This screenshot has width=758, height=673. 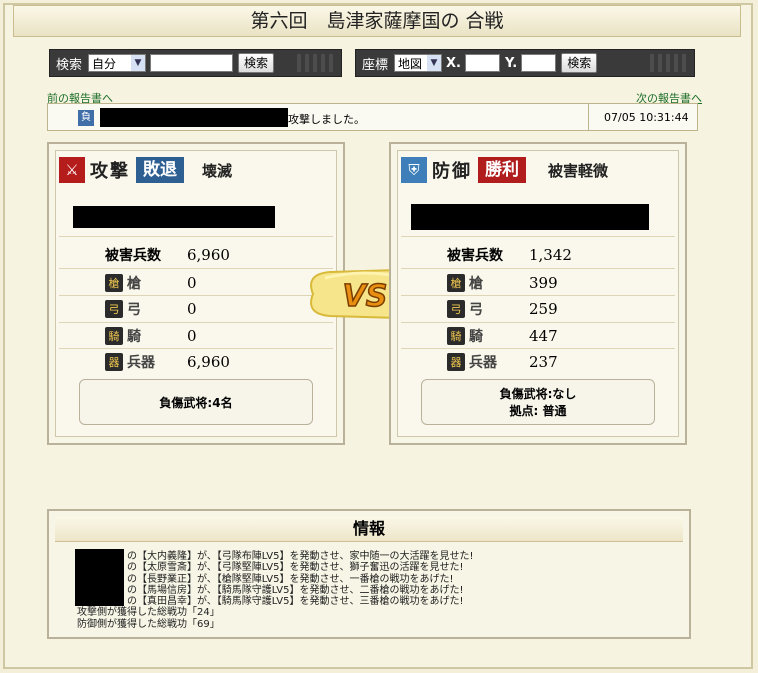 What do you see at coordinates (414, 170) in the screenshot?
I see `shield-icon: ⛨` at bounding box center [414, 170].